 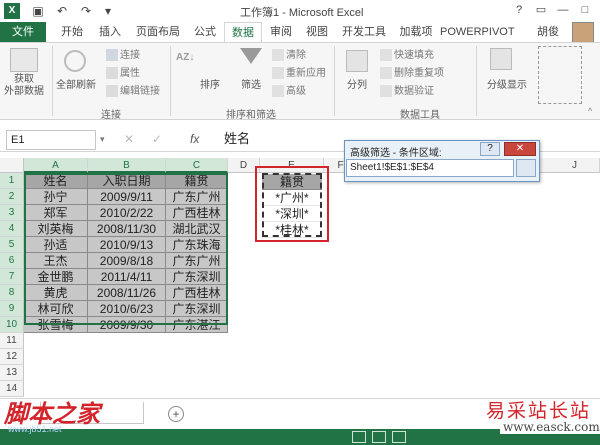 I want to click on table-cell: 2009/8/18, so click(x=127, y=261).